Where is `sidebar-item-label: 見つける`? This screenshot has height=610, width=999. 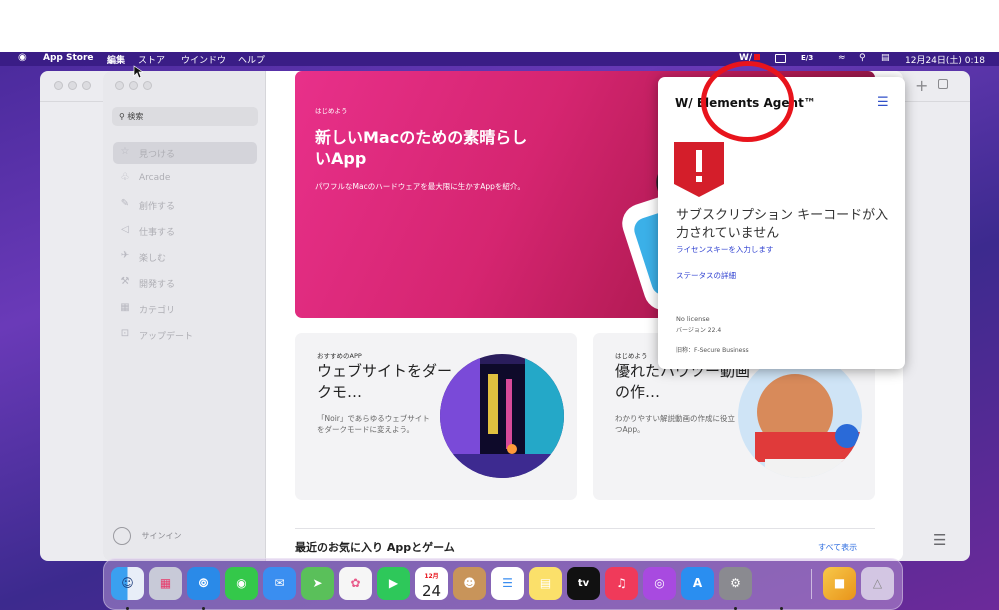 sidebar-item-label: 見つける is located at coordinates (157, 155).